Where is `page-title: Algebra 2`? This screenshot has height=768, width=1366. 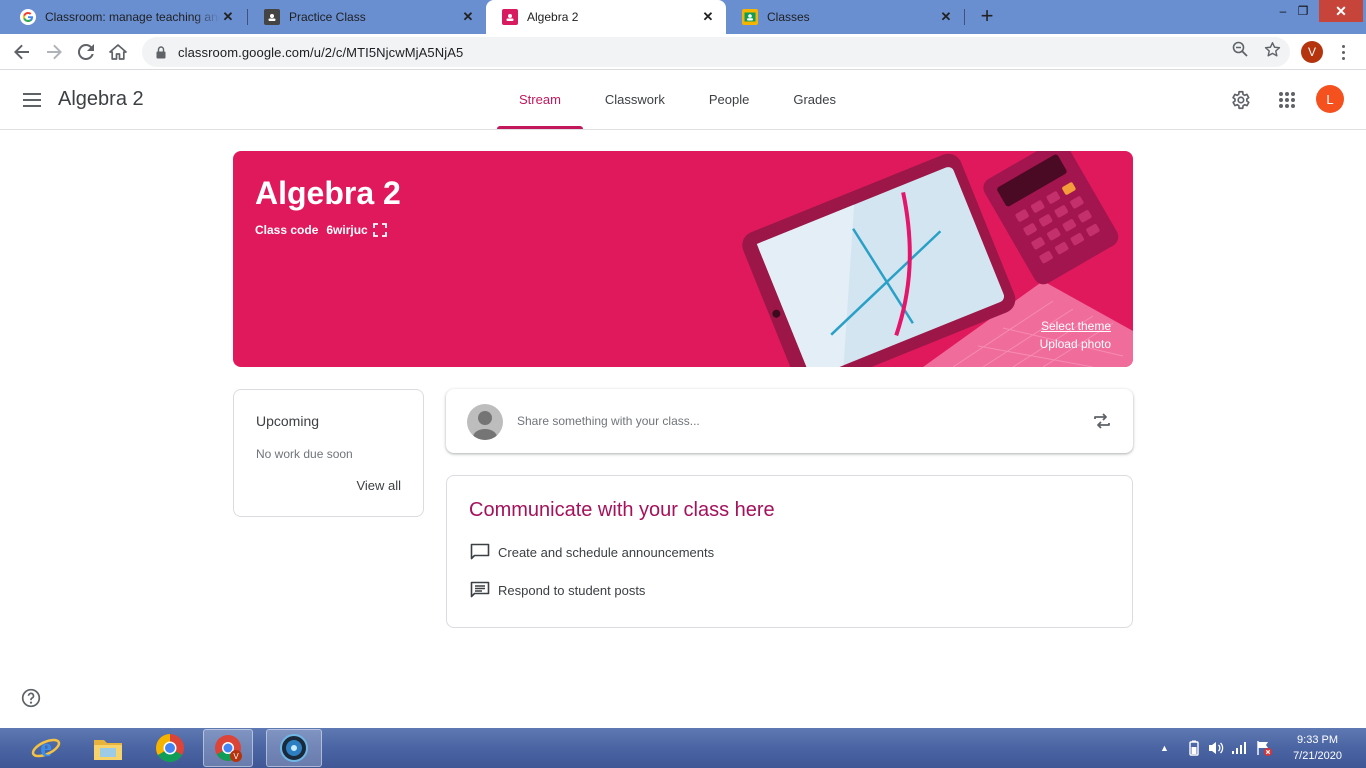 page-title: Algebra 2 is located at coordinates (101, 99).